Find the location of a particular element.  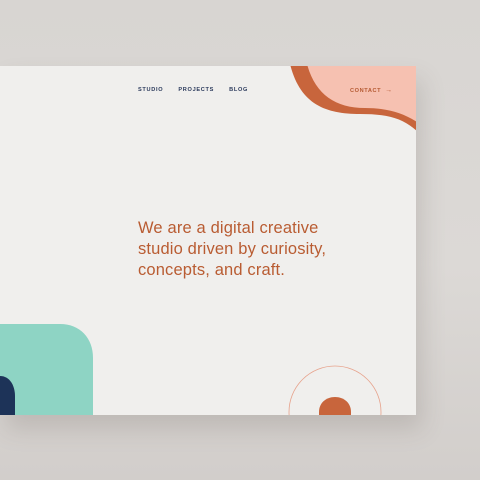

top-right-blob-graphic is located at coordinates (353, 98).